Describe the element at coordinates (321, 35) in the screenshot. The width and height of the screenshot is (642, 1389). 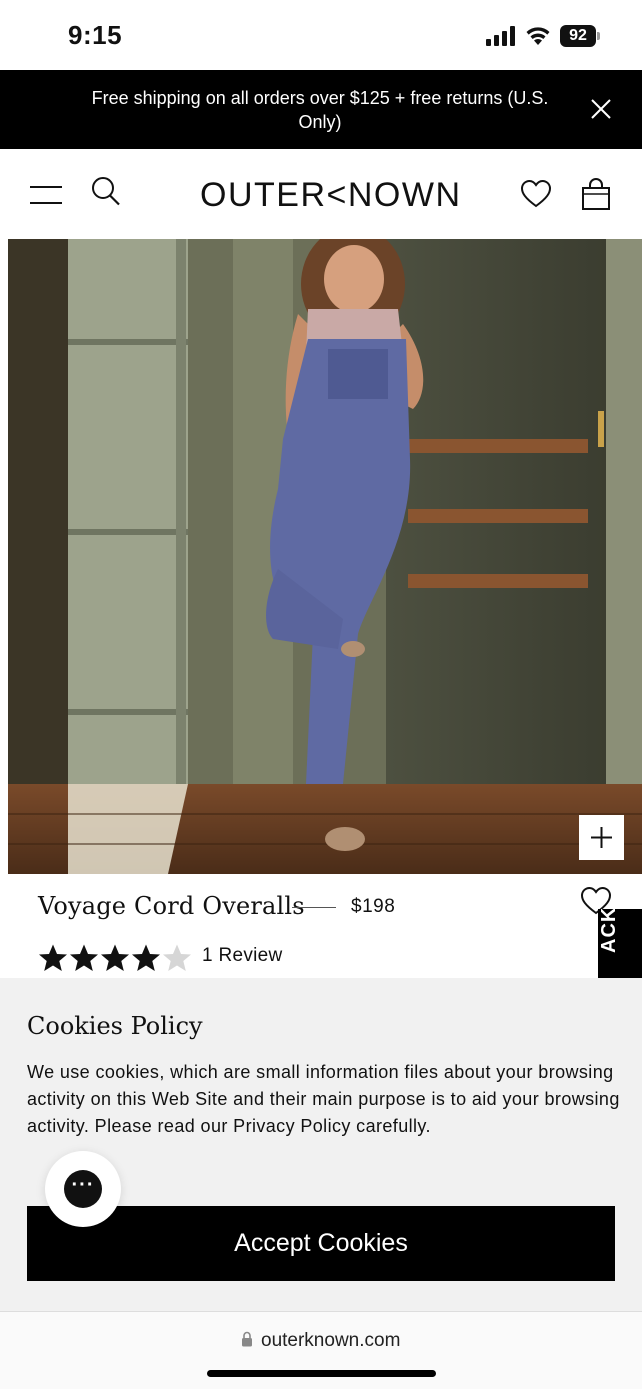
I see `status-bar: 9:15 92` at that location.